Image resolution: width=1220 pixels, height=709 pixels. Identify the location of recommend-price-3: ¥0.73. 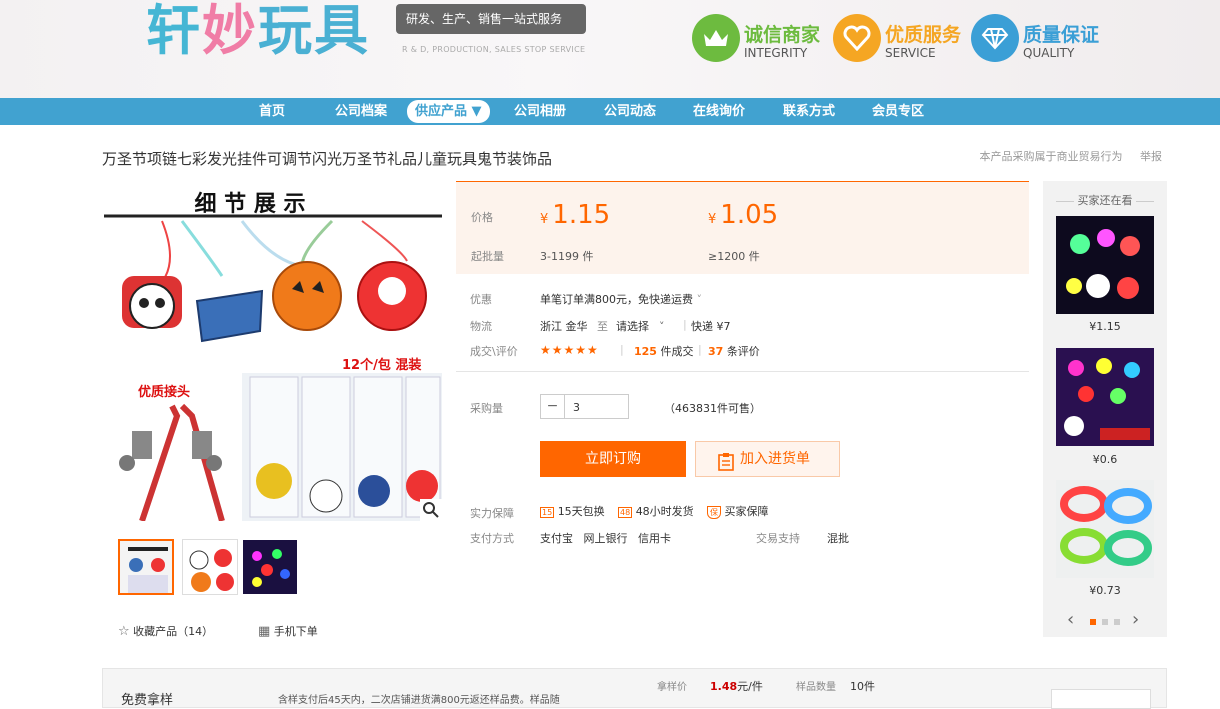
(1105, 590).